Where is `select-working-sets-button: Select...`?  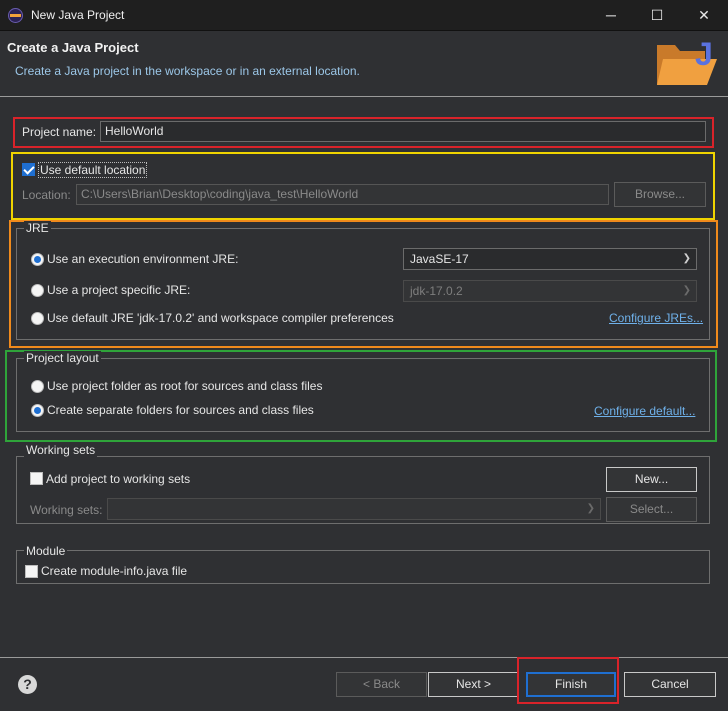 select-working-sets-button: Select... is located at coordinates (651, 509).